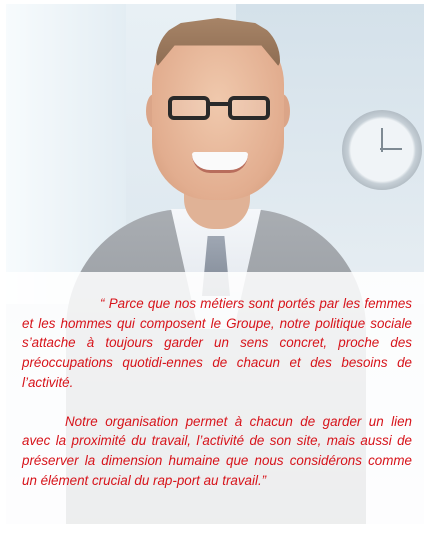 The width and height of the screenshot is (428, 535). What do you see at coordinates (220, 162) in the screenshot?
I see `person-smile` at bounding box center [220, 162].